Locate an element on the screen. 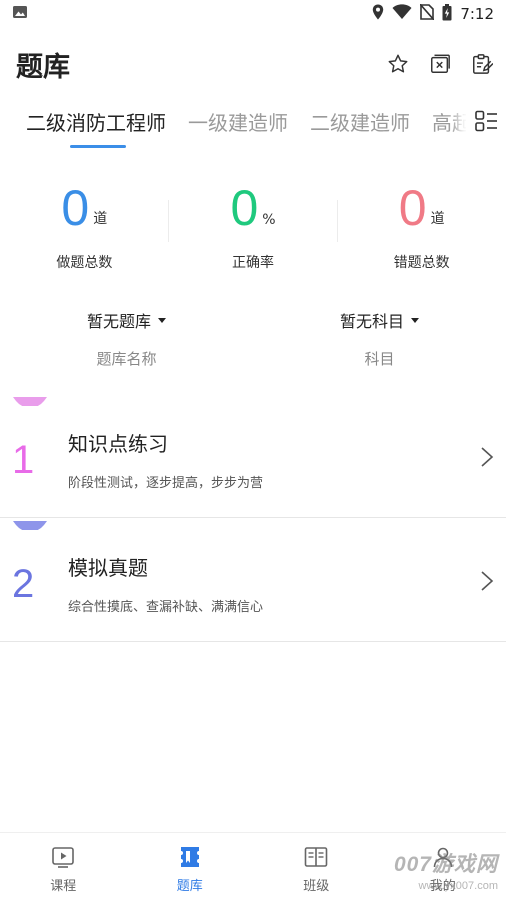  header-actions is located at coordinates (440, 64).